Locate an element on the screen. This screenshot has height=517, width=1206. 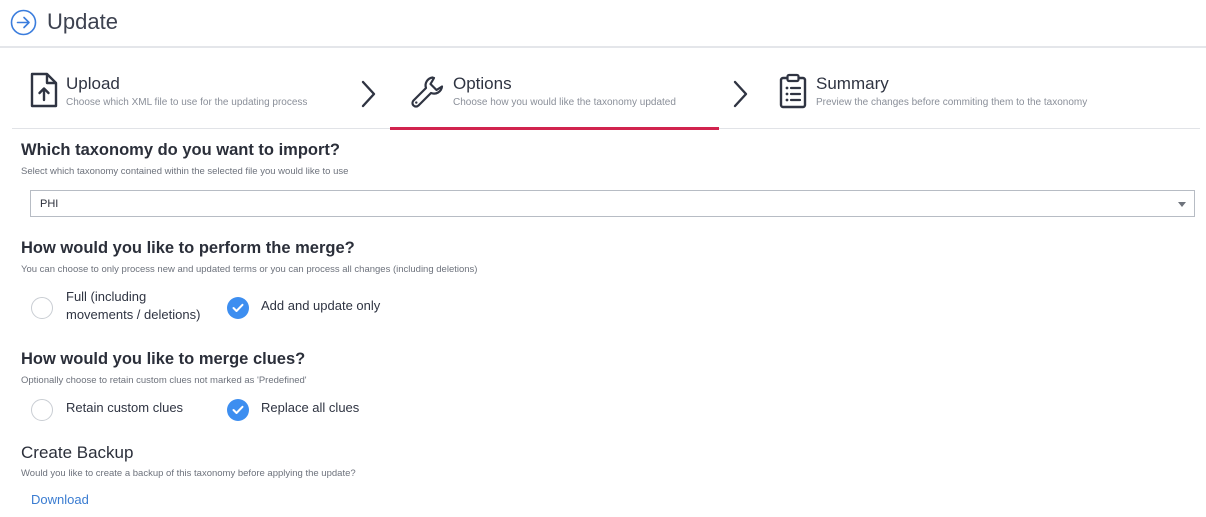
clues-section-title: How would you like to merge clues? is located at coordinates (163, 359).